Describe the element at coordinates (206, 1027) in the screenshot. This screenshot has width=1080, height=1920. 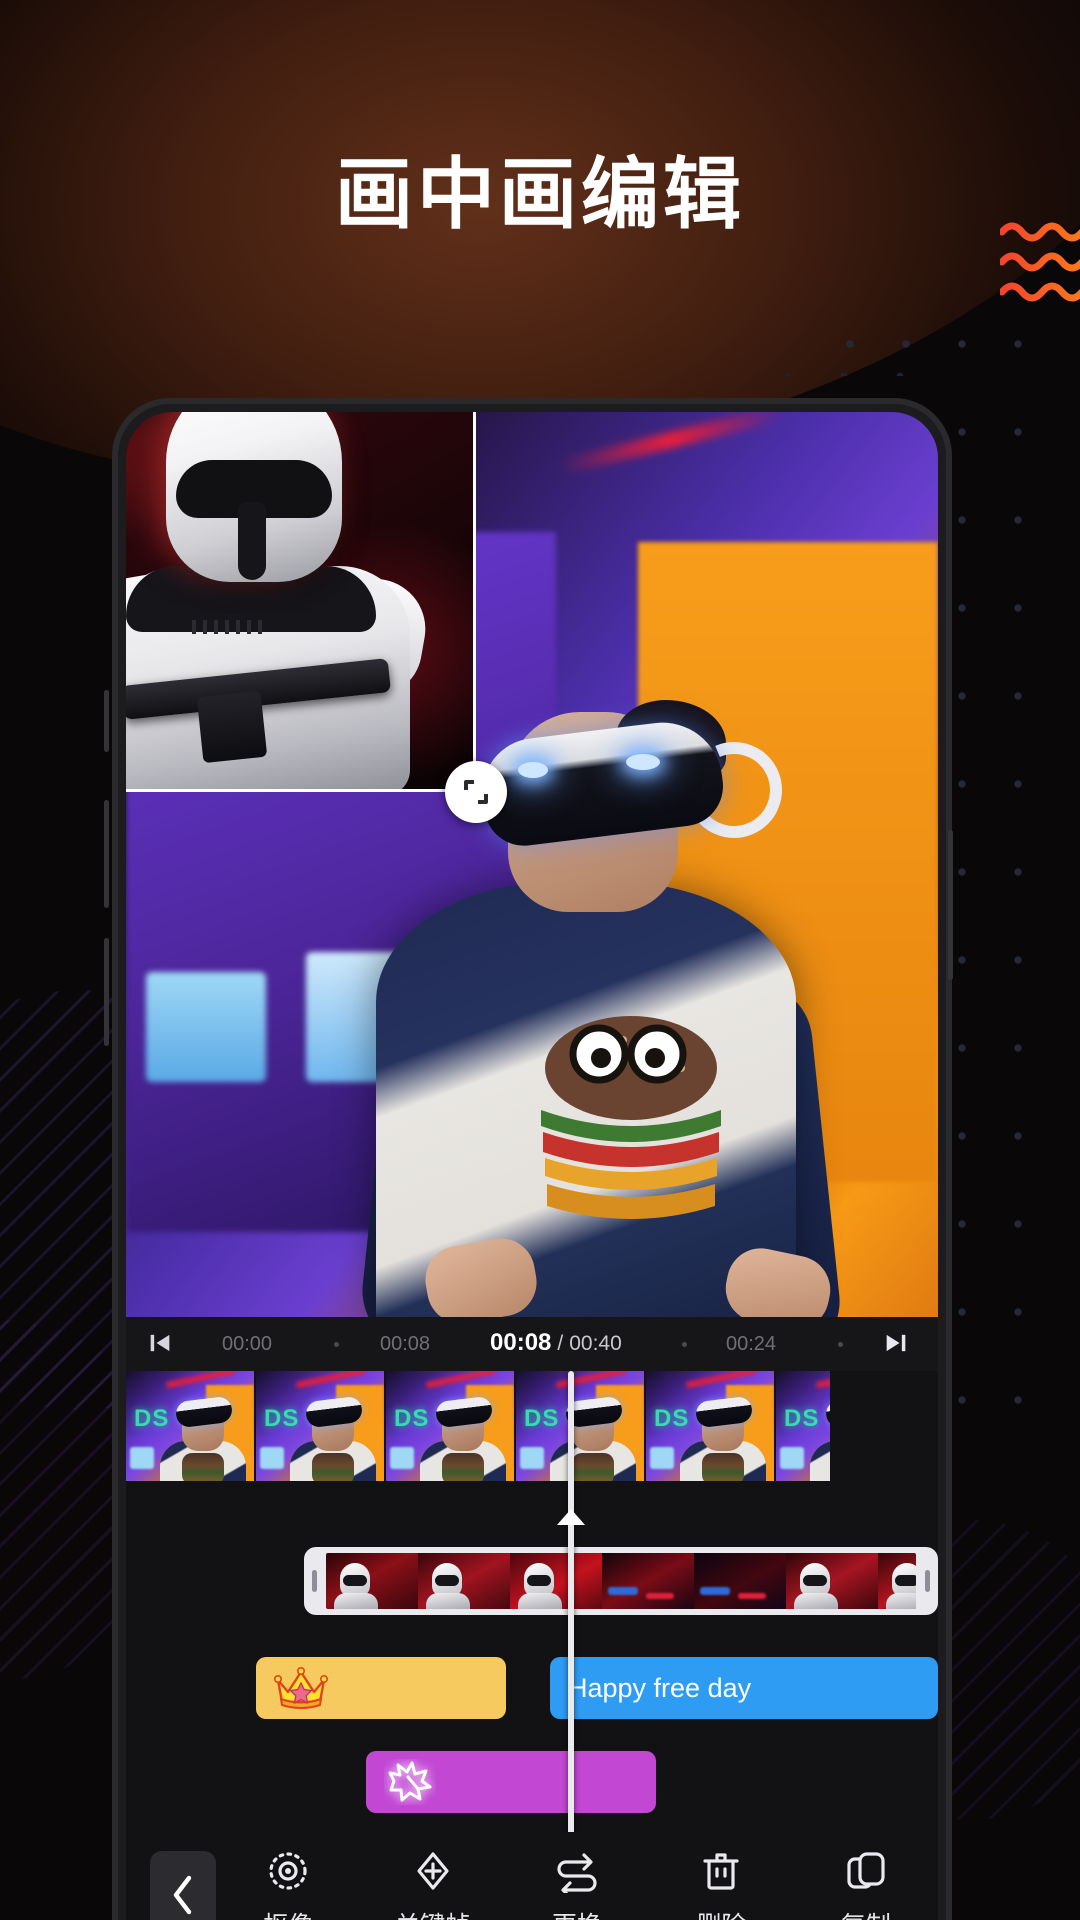
I see `preview-monitor-a` at that location.